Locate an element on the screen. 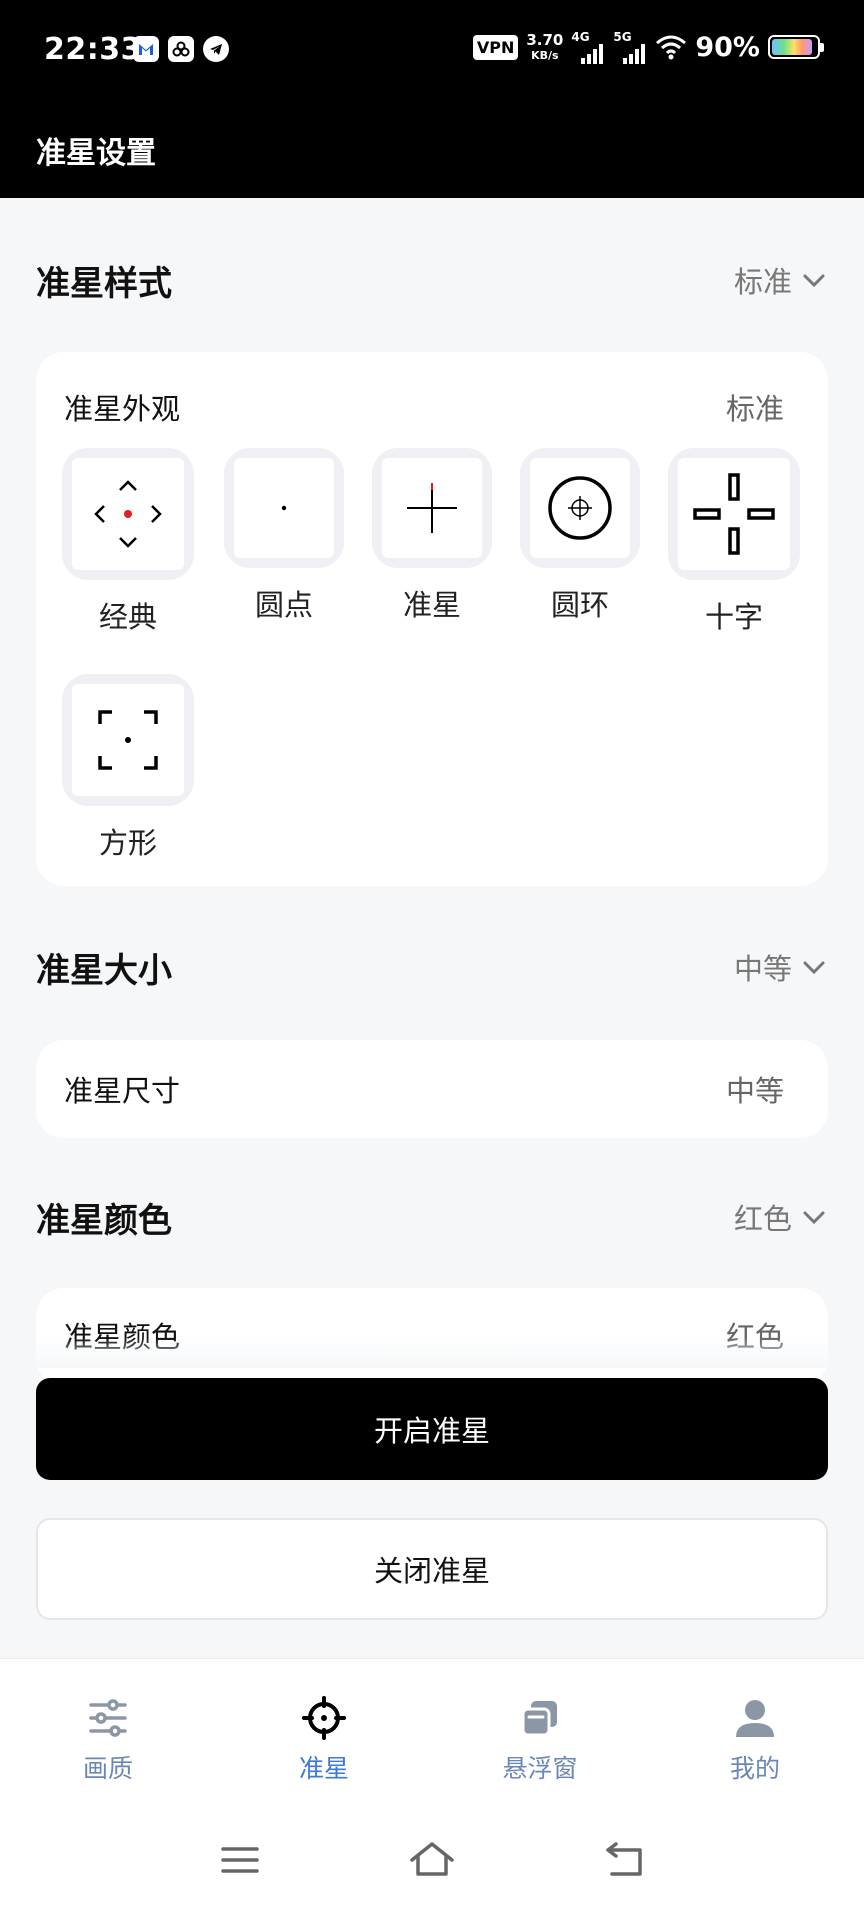  community-icon is located at coordinates (181, 49).